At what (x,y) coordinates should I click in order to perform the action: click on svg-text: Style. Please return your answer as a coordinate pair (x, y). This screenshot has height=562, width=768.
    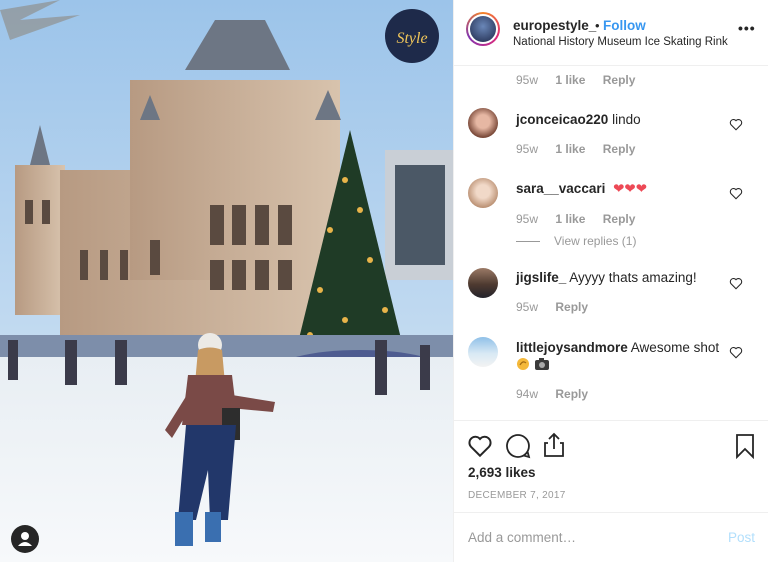
    Looking at the image, I should click on (411, 38).